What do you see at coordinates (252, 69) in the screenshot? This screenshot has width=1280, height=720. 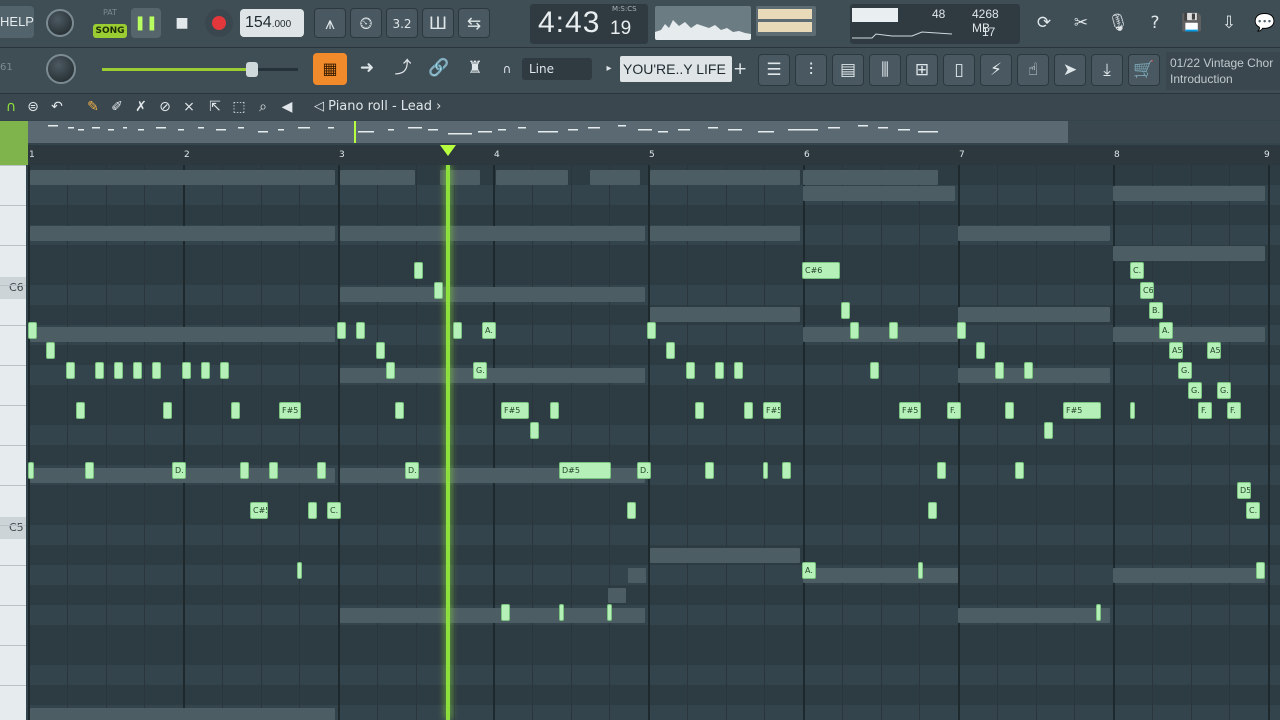 I see `master-pitch-slider-handle` at bounding box center [252, 69].